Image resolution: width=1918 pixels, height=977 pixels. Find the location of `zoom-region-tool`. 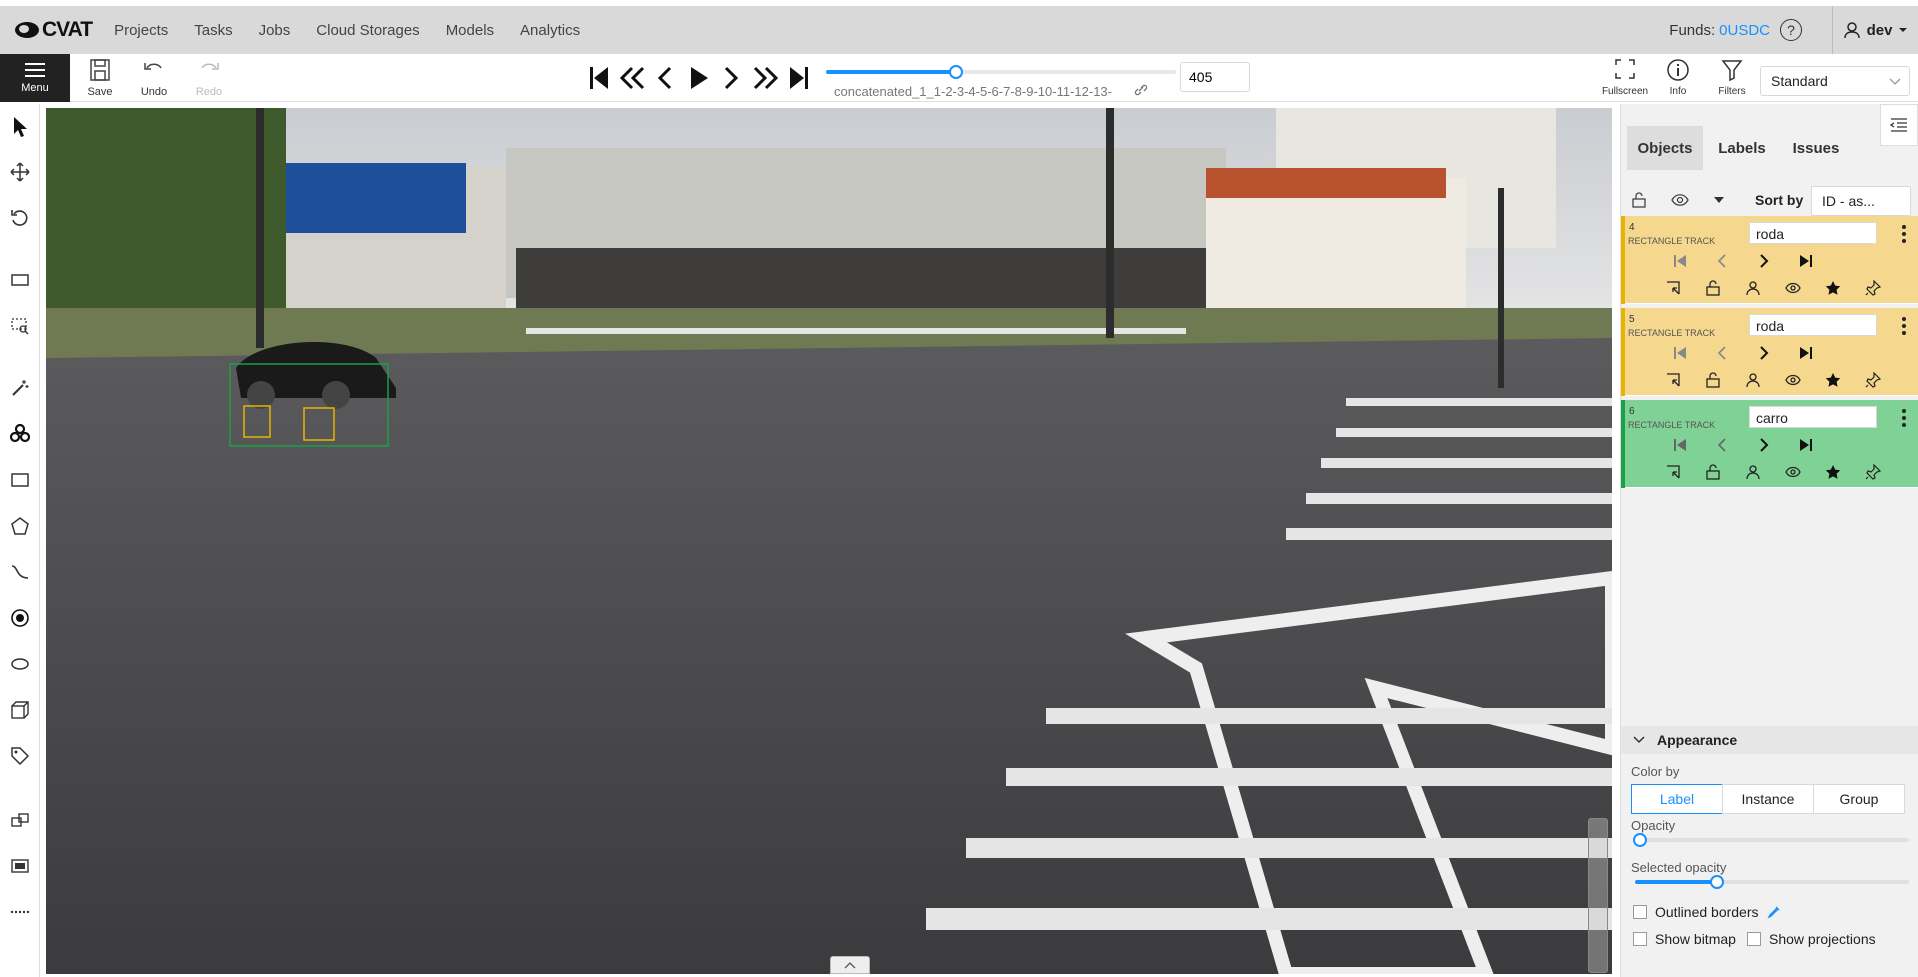

zoom-region-tool is located at coordinates (20, 326).